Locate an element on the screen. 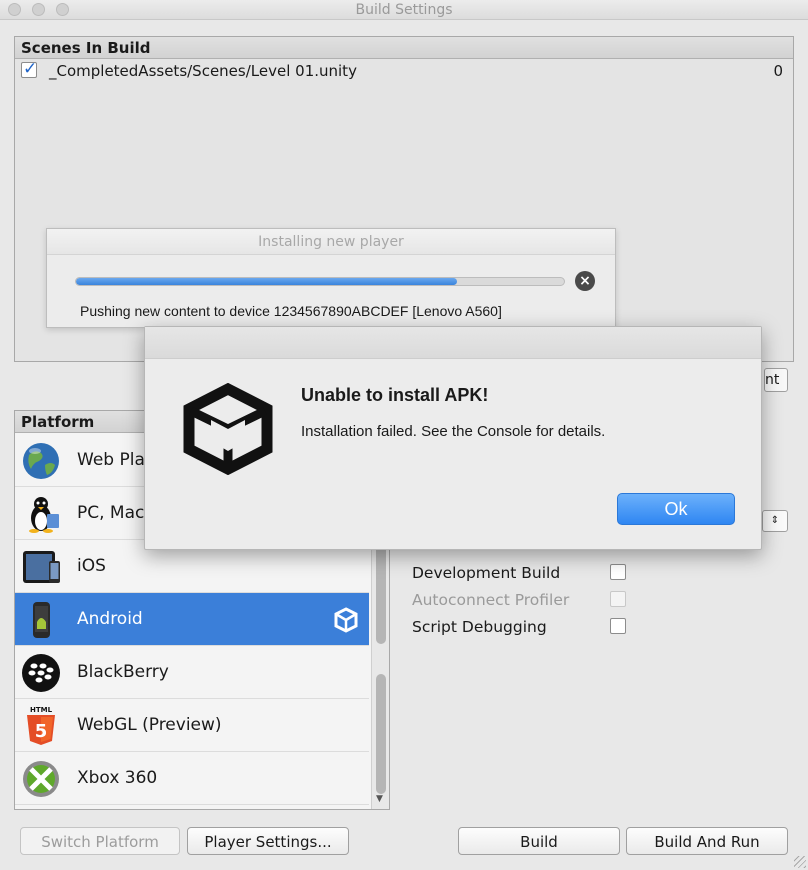 Image resolution: width=808 pixels, height=870 pixels. scene-path: _CompletedAssets/Scenes/Level 01.unity is located at coordinates (203, 71).